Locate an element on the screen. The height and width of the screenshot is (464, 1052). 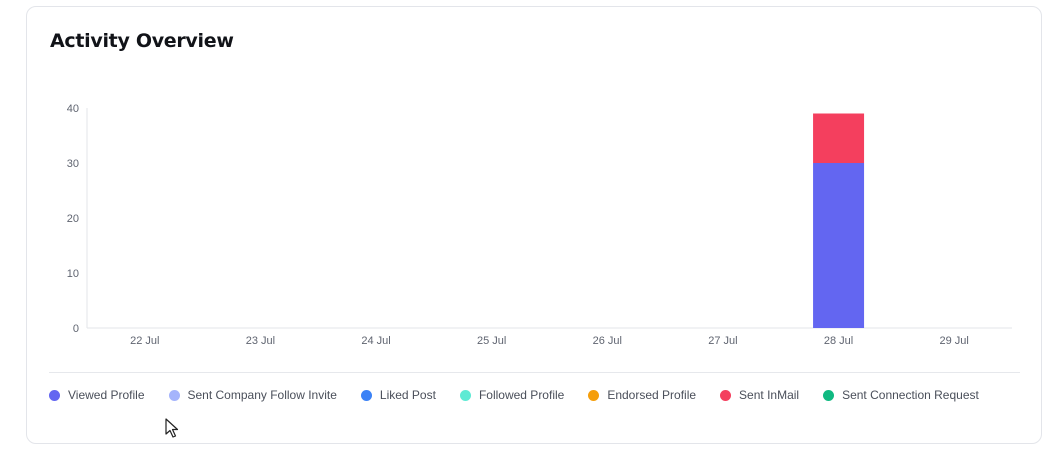
mouse-cursor-icon is located at coordinates (172, 428).